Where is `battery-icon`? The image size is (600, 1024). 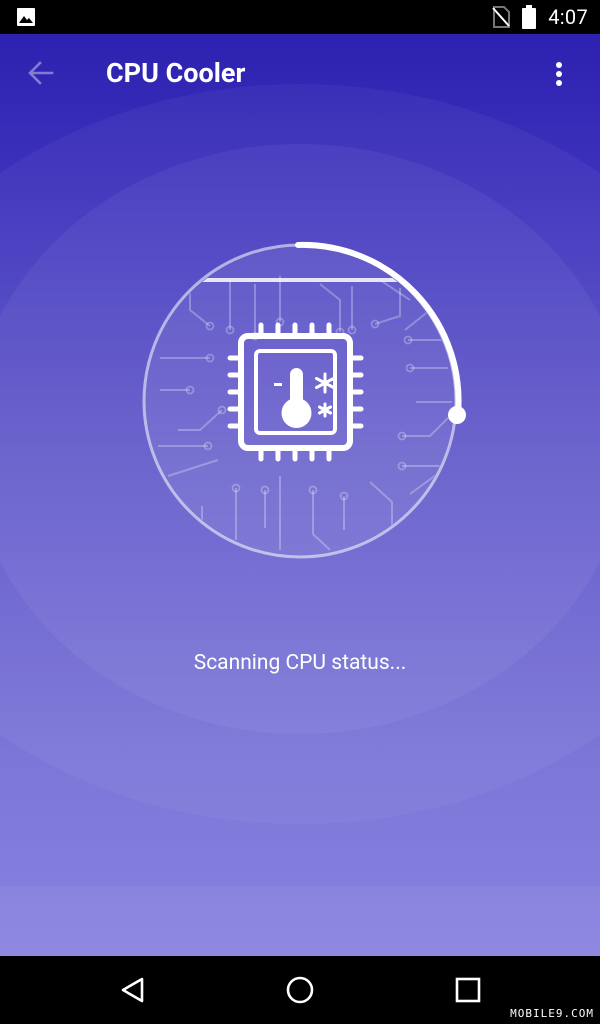
battery-icon is located at coordinates (529, 17).